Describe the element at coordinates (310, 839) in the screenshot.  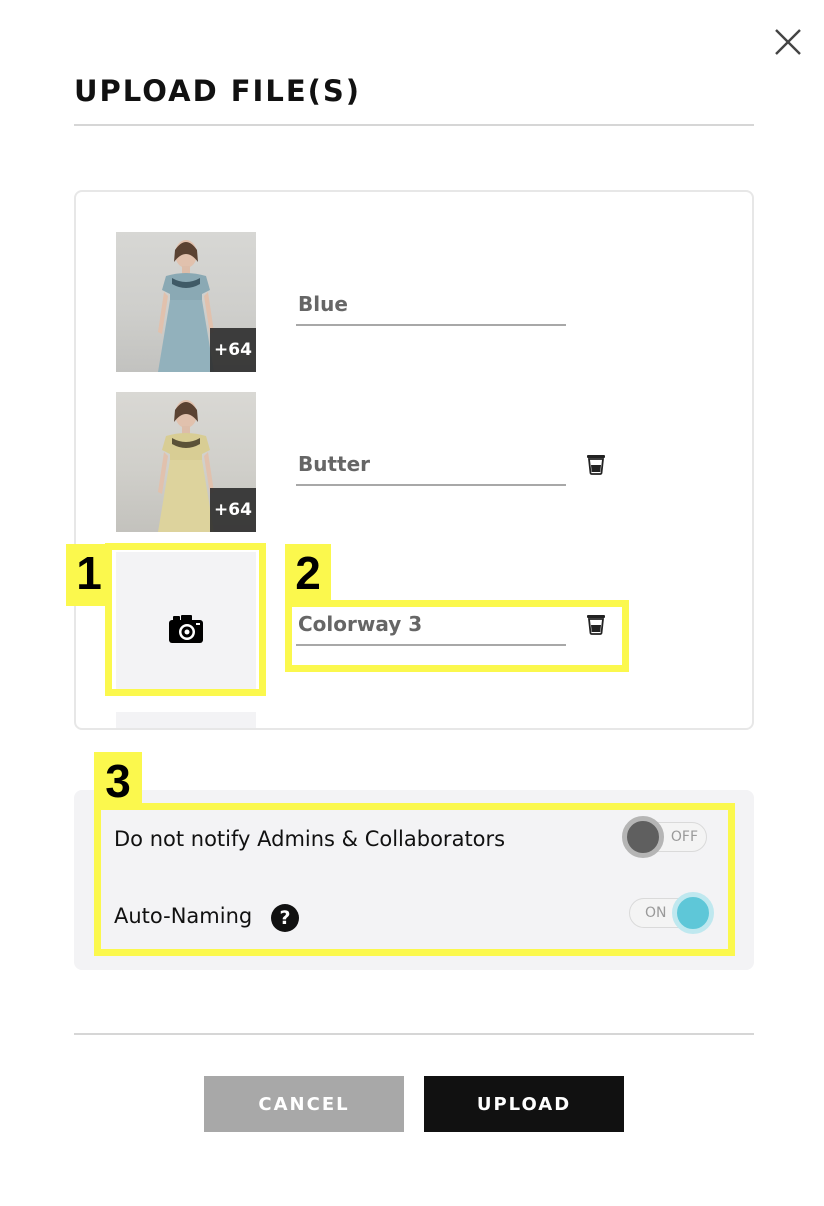
I see `notify-option-label: Do not notify Admins & Collaborators` at that location.